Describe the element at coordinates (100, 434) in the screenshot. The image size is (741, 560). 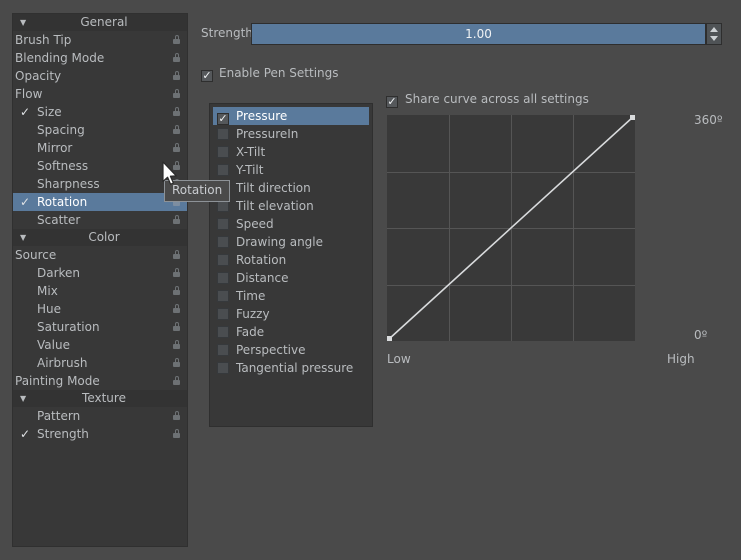
I see `sidebar-item-strength: ✓ Strength` at that location.